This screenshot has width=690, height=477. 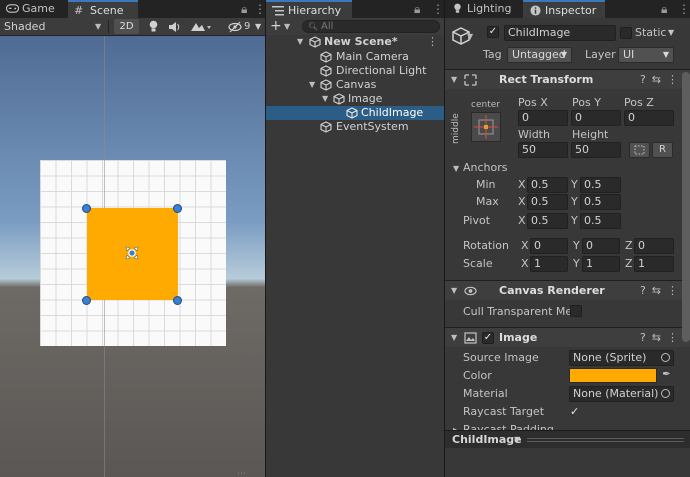 I want to click on anchor-preset-icon, so click(x=486, y=127).